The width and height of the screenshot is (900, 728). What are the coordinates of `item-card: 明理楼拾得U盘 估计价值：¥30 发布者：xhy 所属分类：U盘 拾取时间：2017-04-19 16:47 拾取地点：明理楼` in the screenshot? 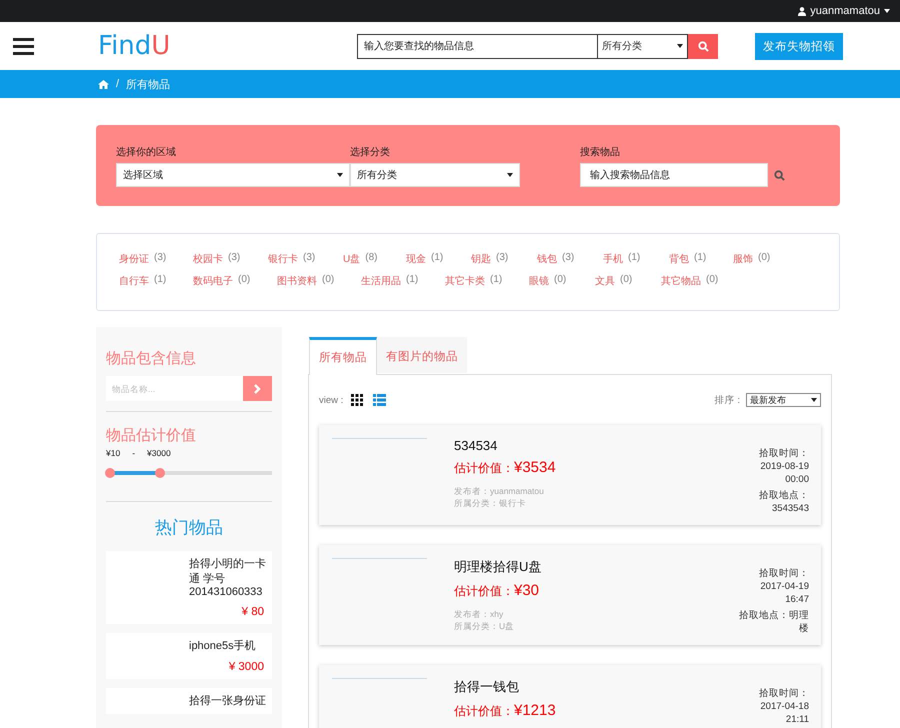 It's located at (570, 595).